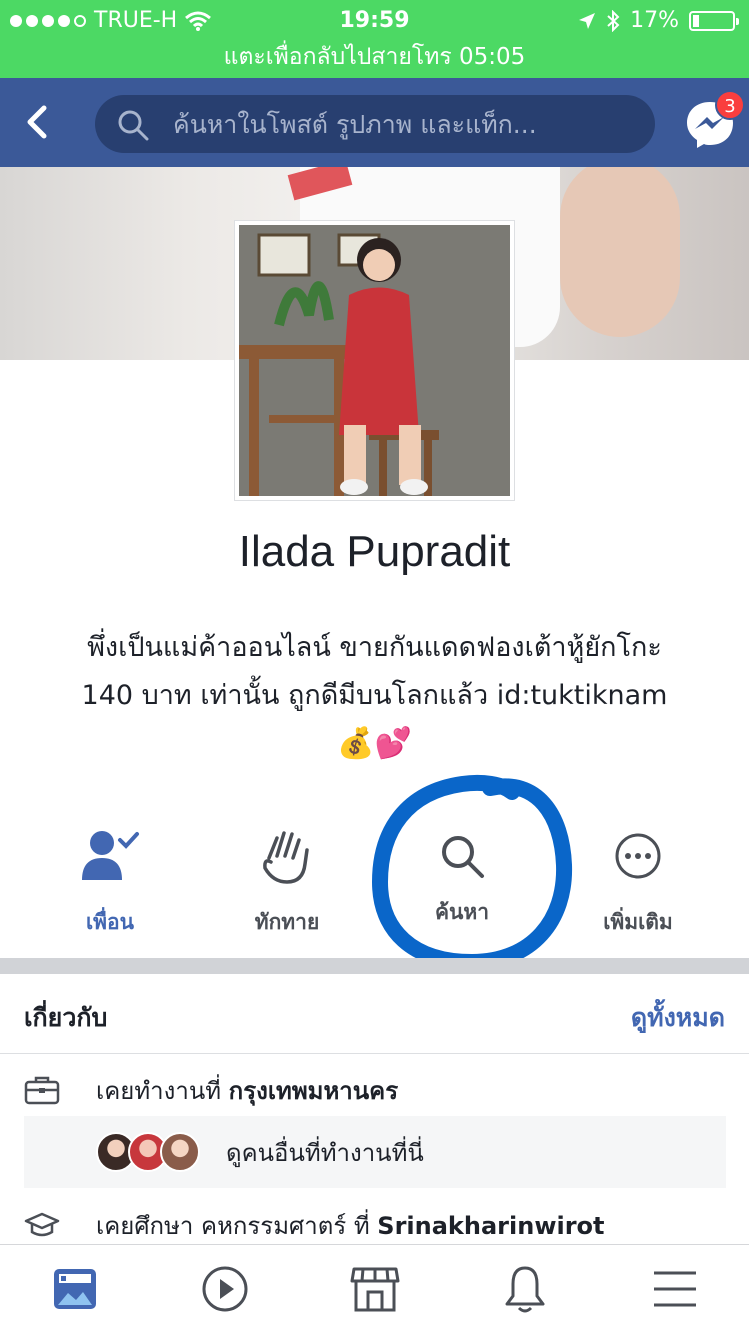 The width and height of the screenshot is (749, 1331). Describe the element at coordinates (313, 1091) in the screenshot. I see `work-place: กรุงเทพมหานคร` at that location.